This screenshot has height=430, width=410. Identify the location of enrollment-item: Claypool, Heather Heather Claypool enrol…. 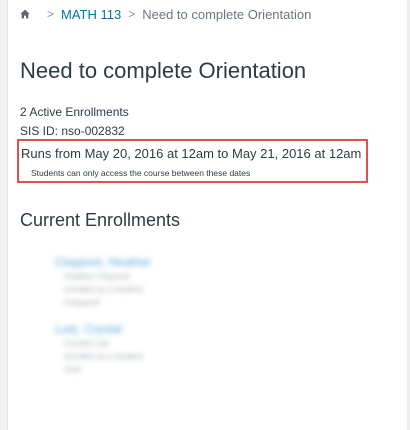
(103, 281).